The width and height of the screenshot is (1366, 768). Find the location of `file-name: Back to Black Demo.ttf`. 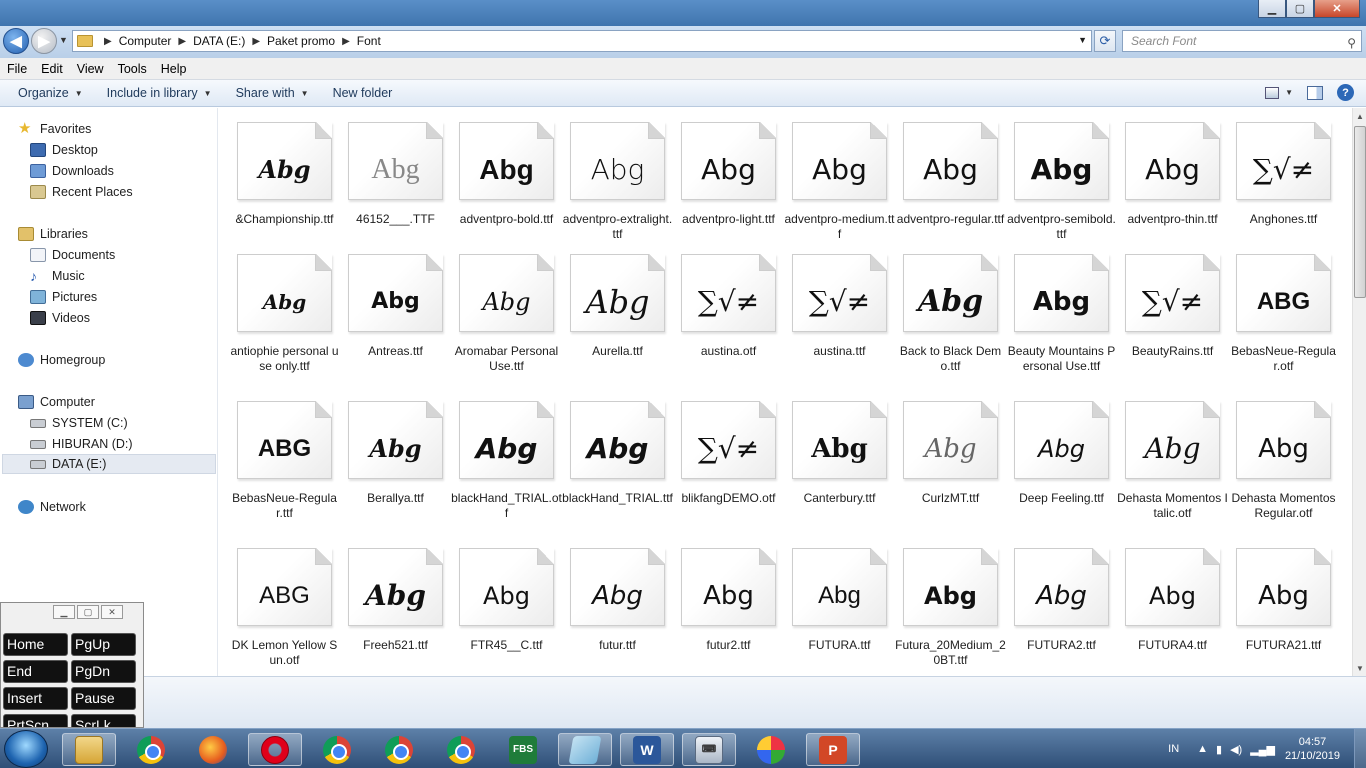

file-name: Back to Black Demo.ttf is located at coordinates (950, 358).